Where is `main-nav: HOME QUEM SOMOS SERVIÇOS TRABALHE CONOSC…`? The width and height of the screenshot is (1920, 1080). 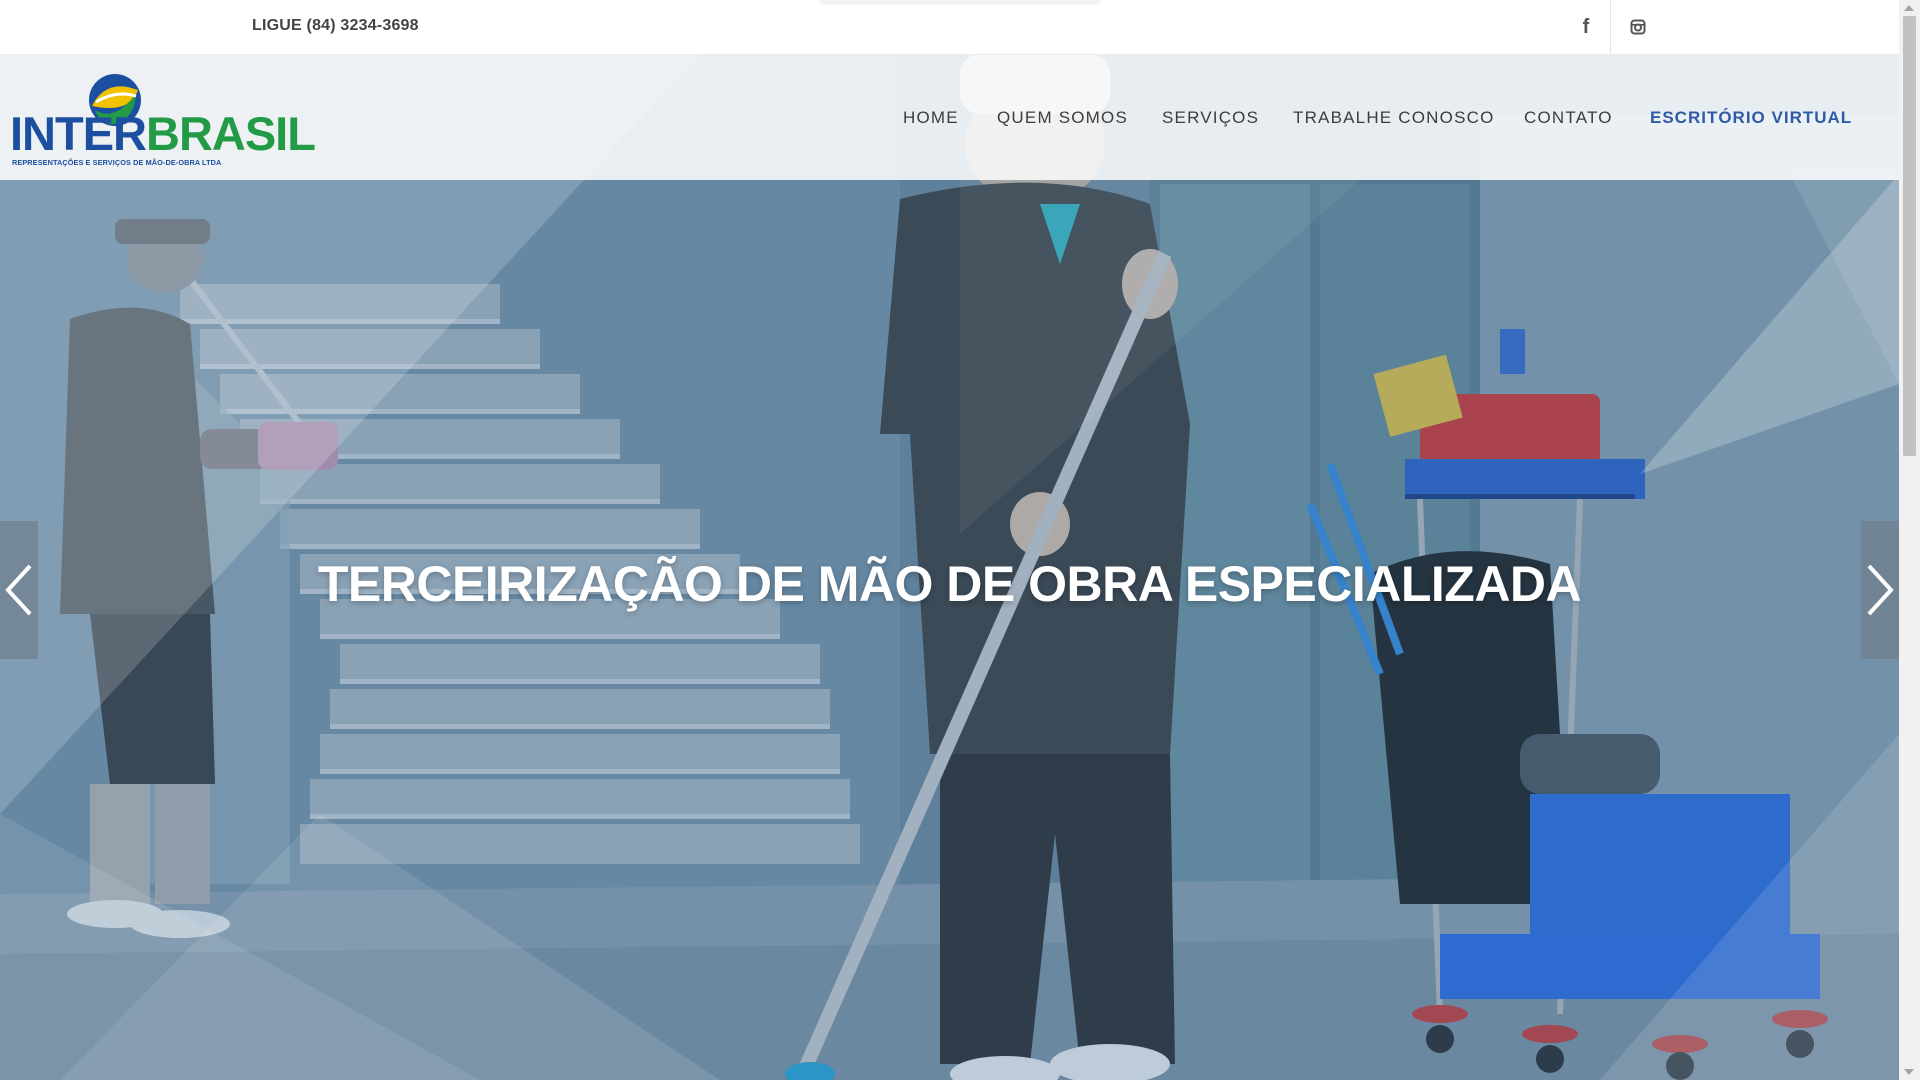
main-nav: HOME QUEM SOMOS SERVIÇOS TRABALHE CONOSC… is located at coordinates (949, 117).